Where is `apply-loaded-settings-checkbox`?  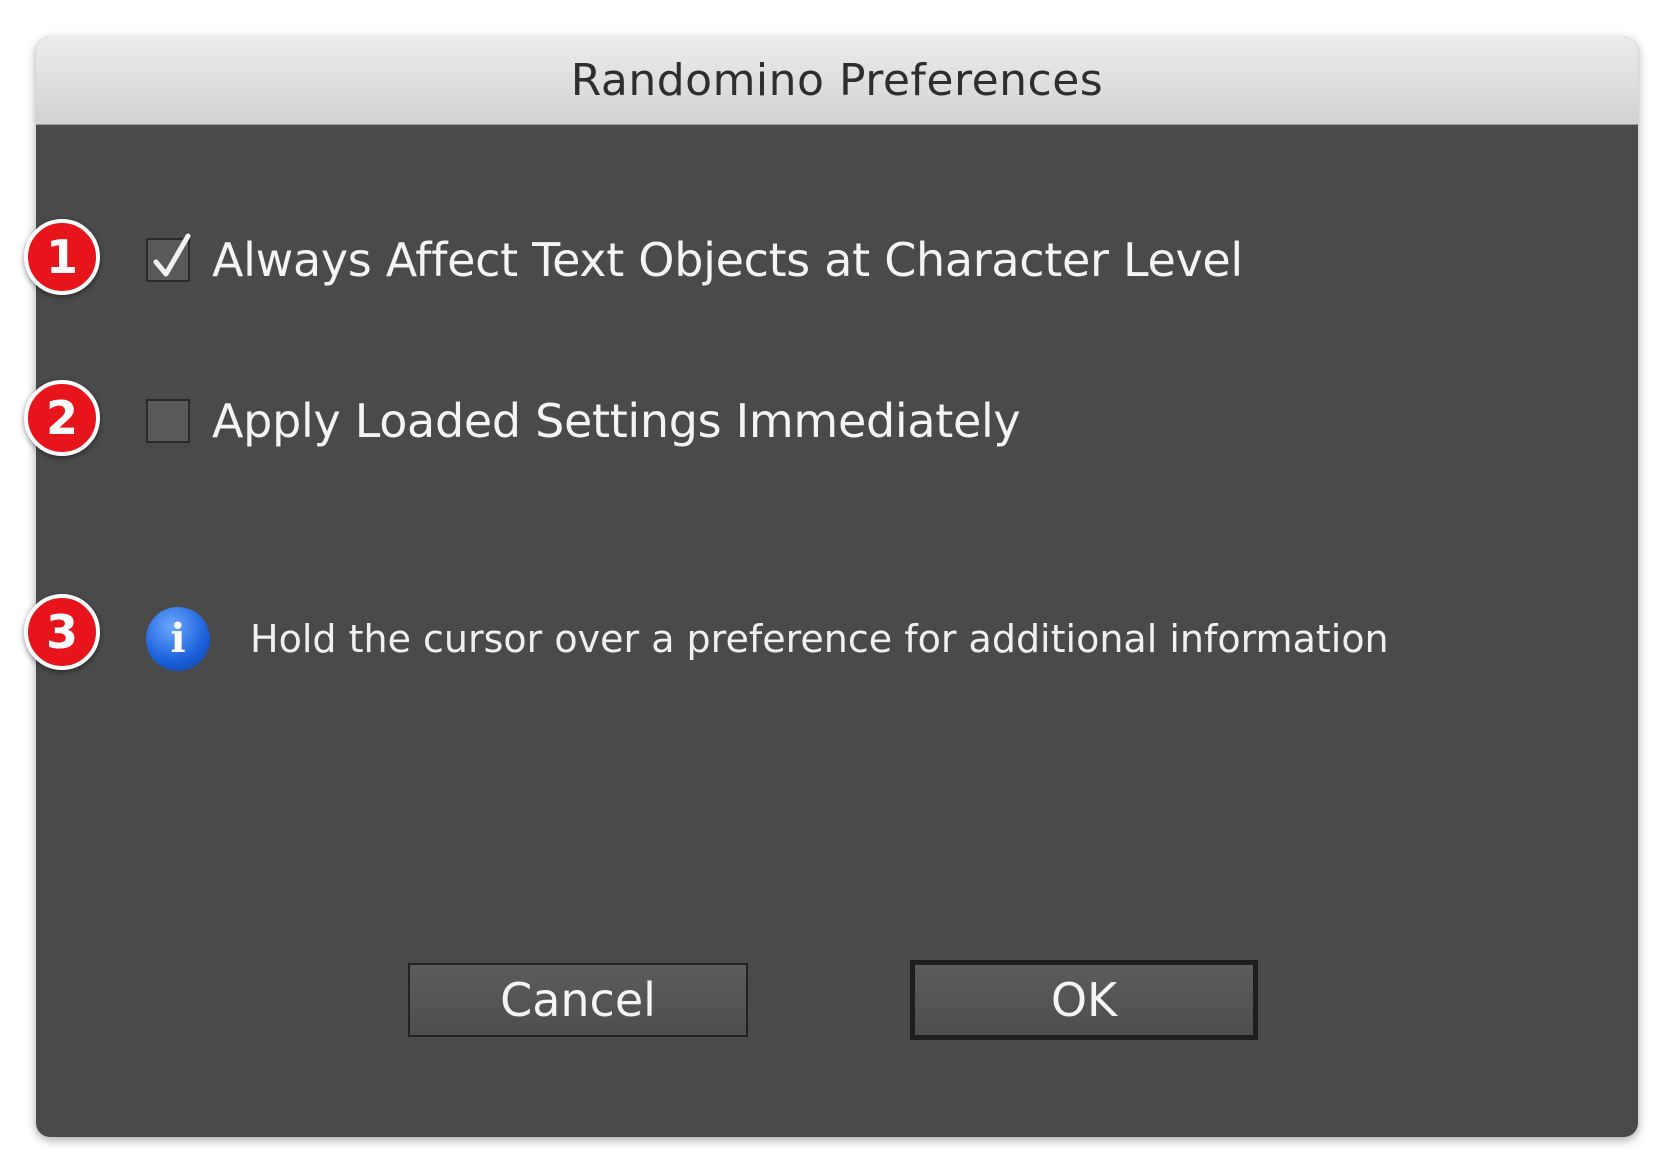
apply-loaded-settings-checkbox is located at coordinates (168, 421).